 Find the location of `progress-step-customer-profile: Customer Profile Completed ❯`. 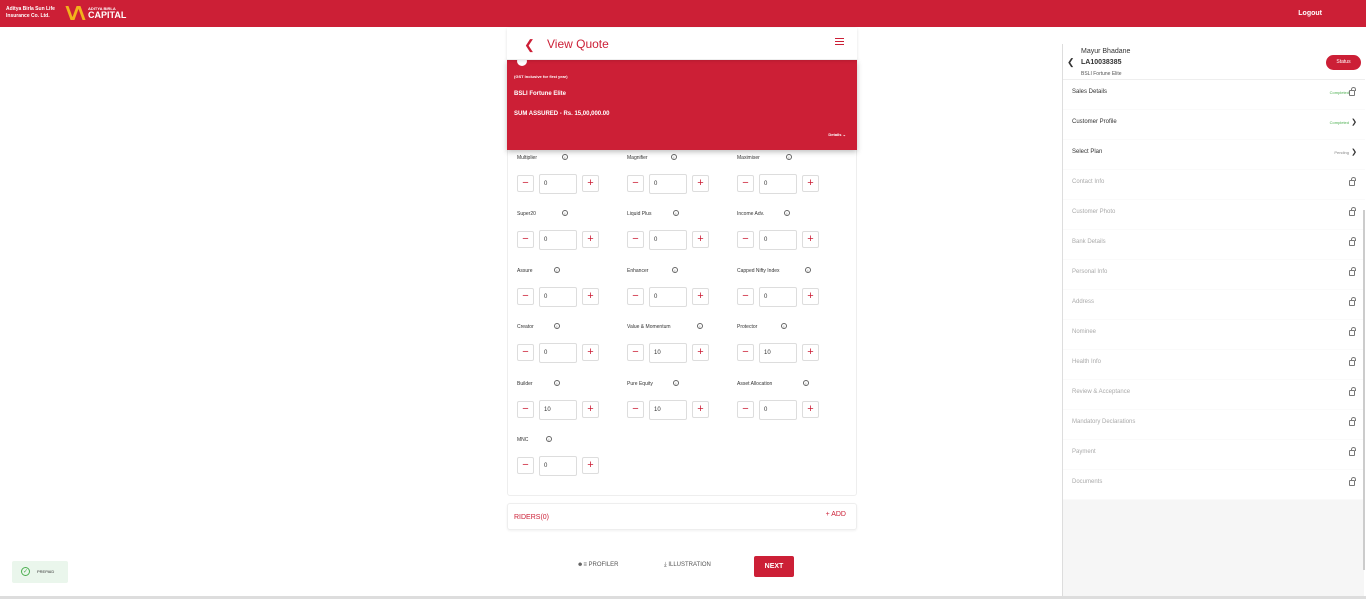

progress-step-customer-profile: Customer Profile Completed ❯ is located at coordinates (1214, 125).